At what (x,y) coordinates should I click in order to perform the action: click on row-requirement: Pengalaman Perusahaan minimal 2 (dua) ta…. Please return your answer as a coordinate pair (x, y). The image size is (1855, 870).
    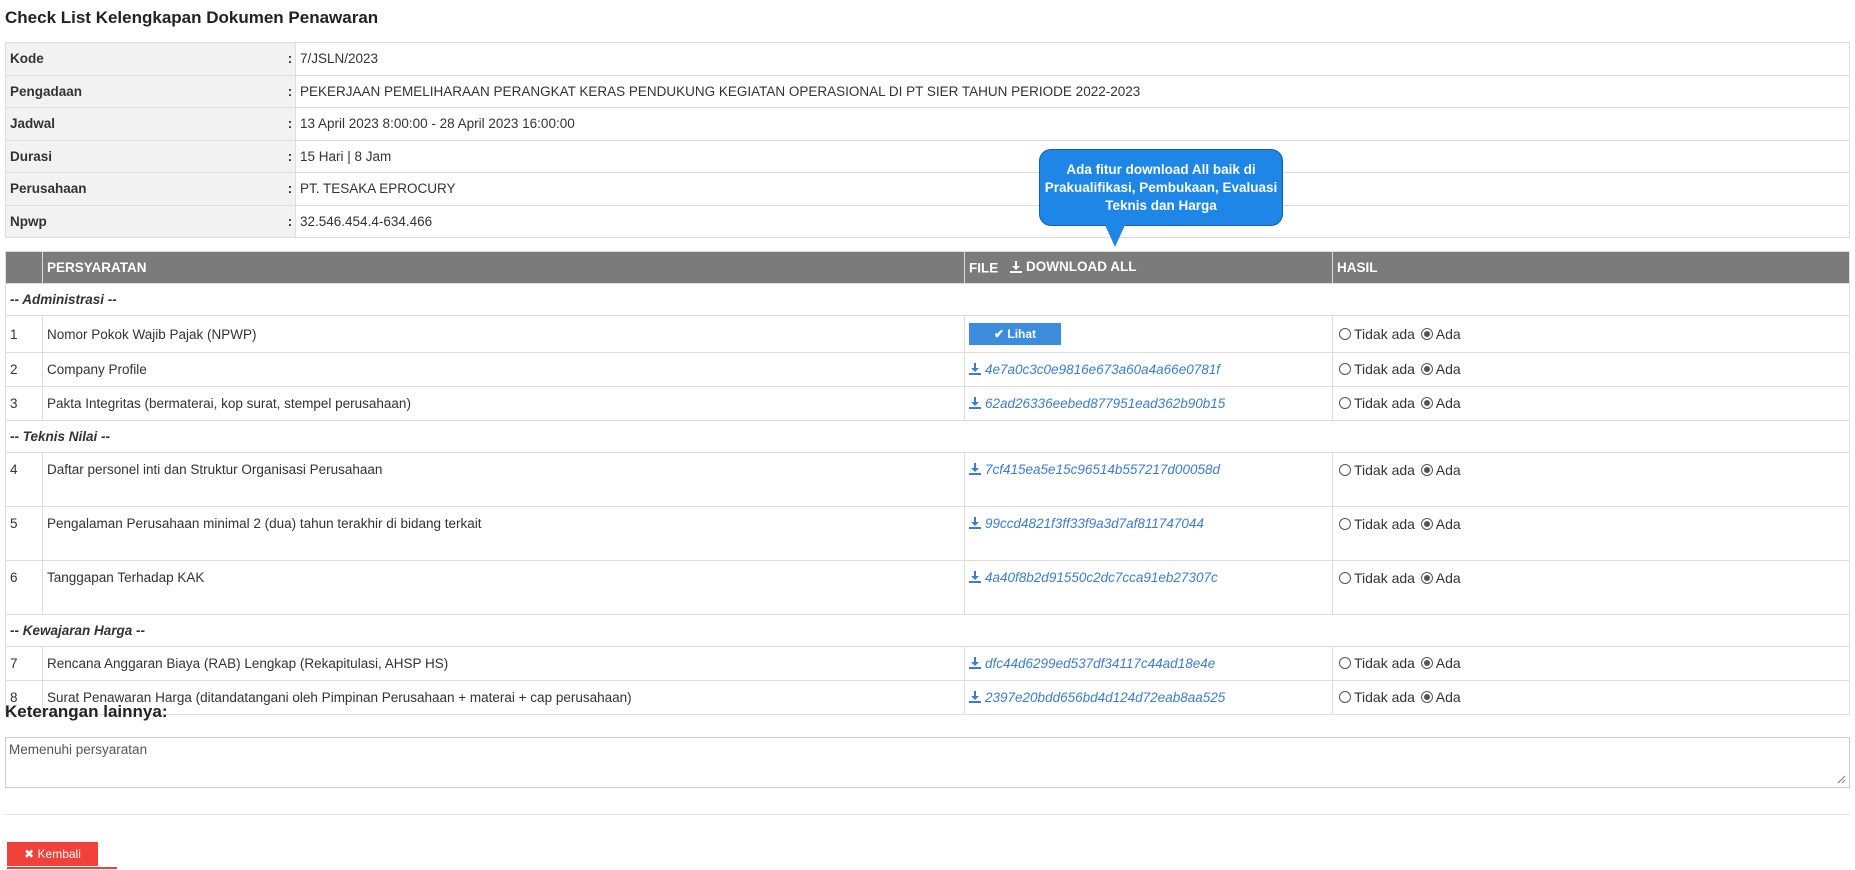
    Looking at the image, I should click on (503, 533).